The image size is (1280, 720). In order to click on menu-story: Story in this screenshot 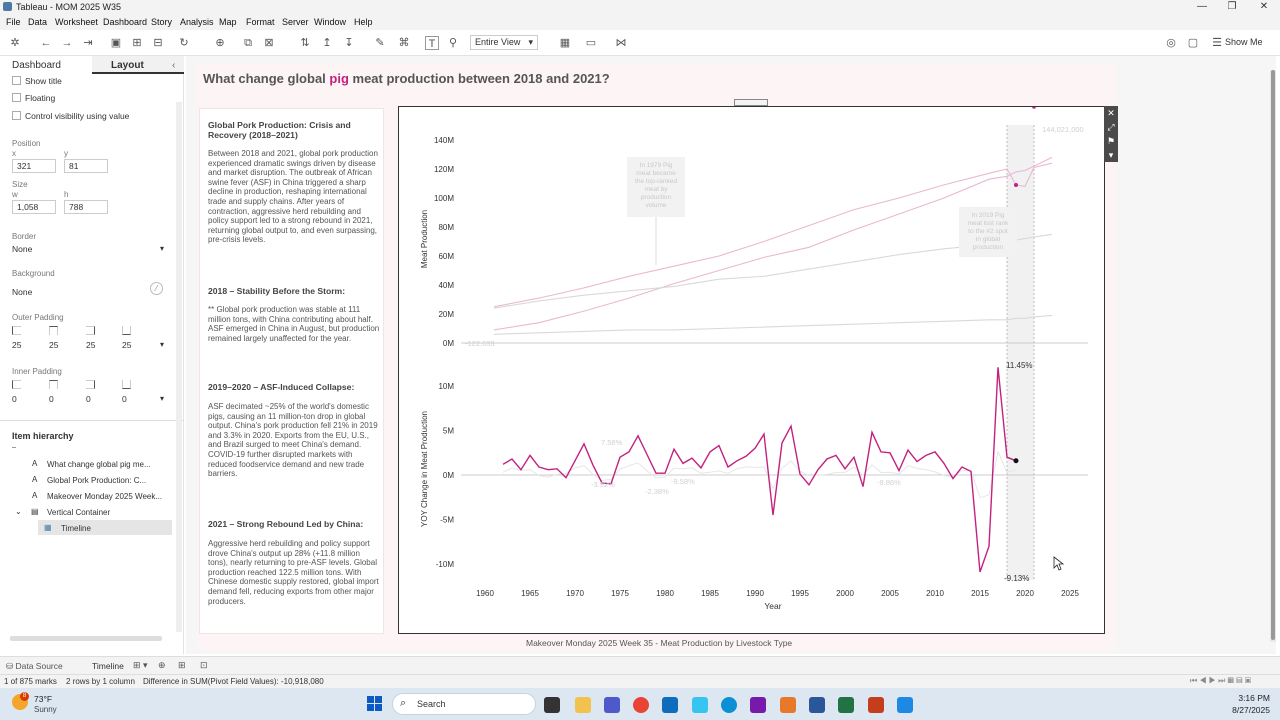, I will do `click(161, 22)`.